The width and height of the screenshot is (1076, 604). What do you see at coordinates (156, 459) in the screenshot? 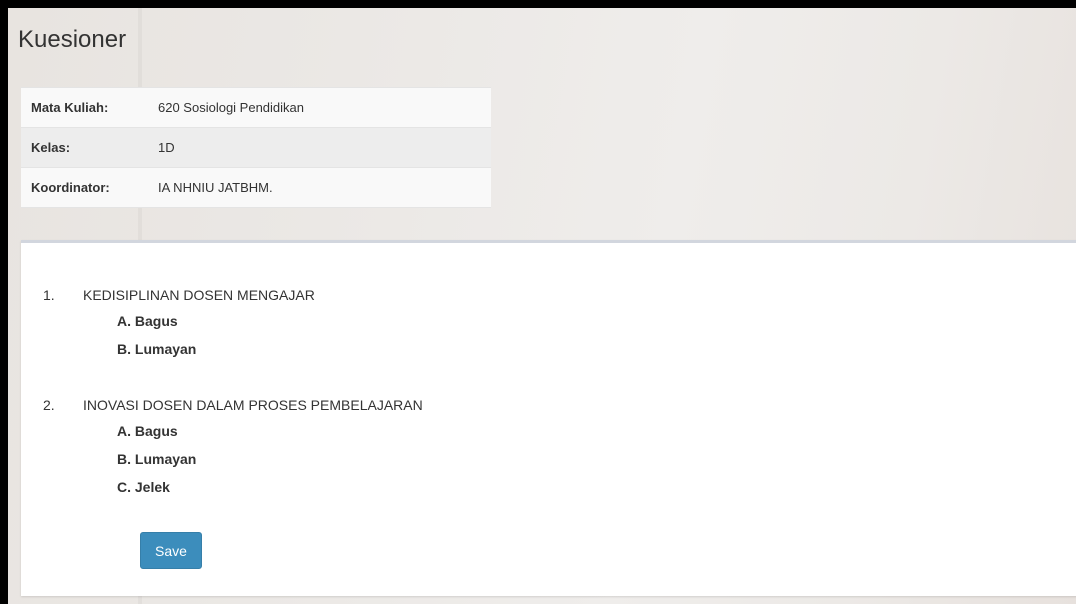
I see `question-2-option-b: B. Lumayan` at bounding box center [156, 459].